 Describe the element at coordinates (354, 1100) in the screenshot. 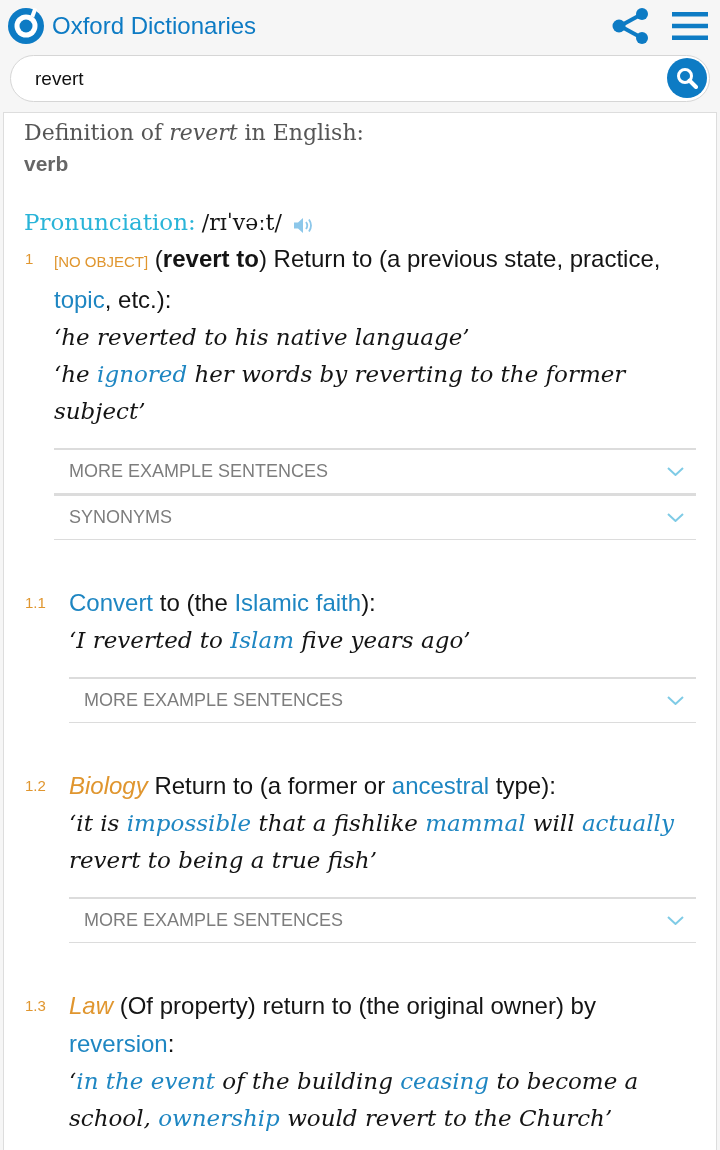

I see `example-sentence: ‘in the event of the building ceasing to become a school, ownership would revert to the Church’` at that location.